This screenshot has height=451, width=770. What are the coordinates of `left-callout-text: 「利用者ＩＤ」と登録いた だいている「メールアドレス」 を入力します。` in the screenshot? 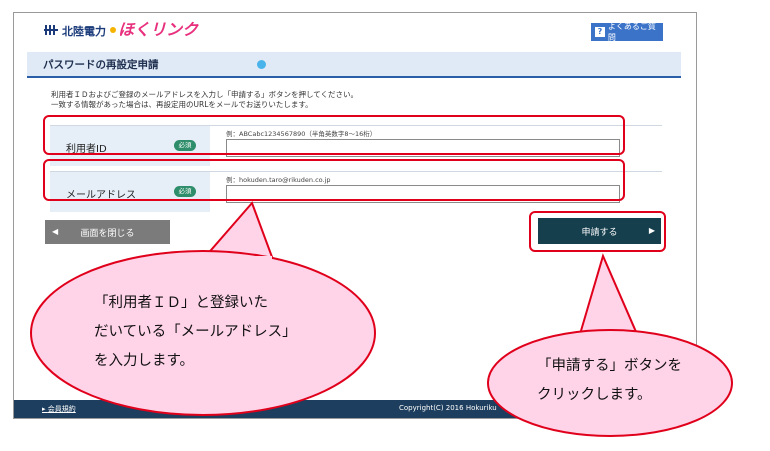 It's located at (195, 332).